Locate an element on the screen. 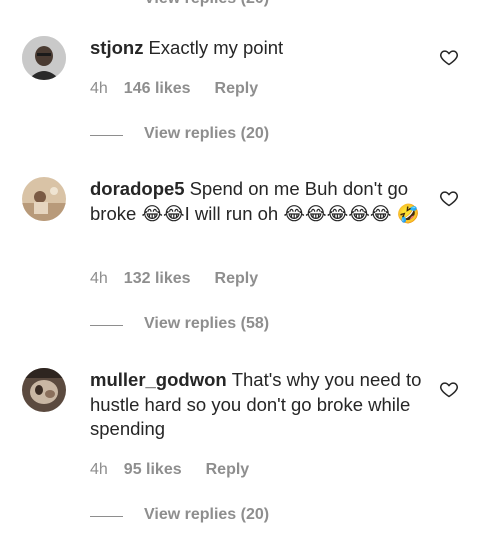  likes-count: 146 likes is located at coordinates (157, 89).